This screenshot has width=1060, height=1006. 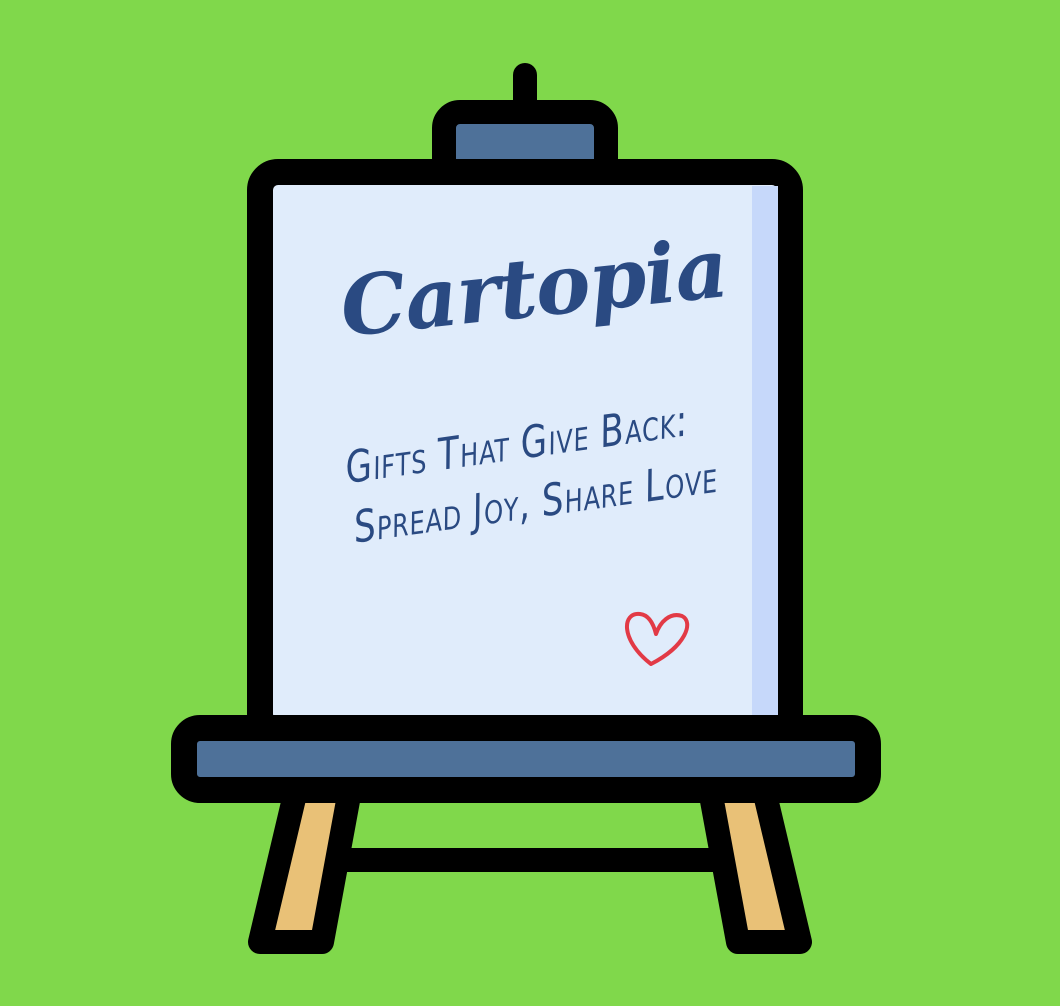 What do you see at coordinates (755, 866) in the screenshot?
I see `easel-leg-right` at bounding box center [755, 866].